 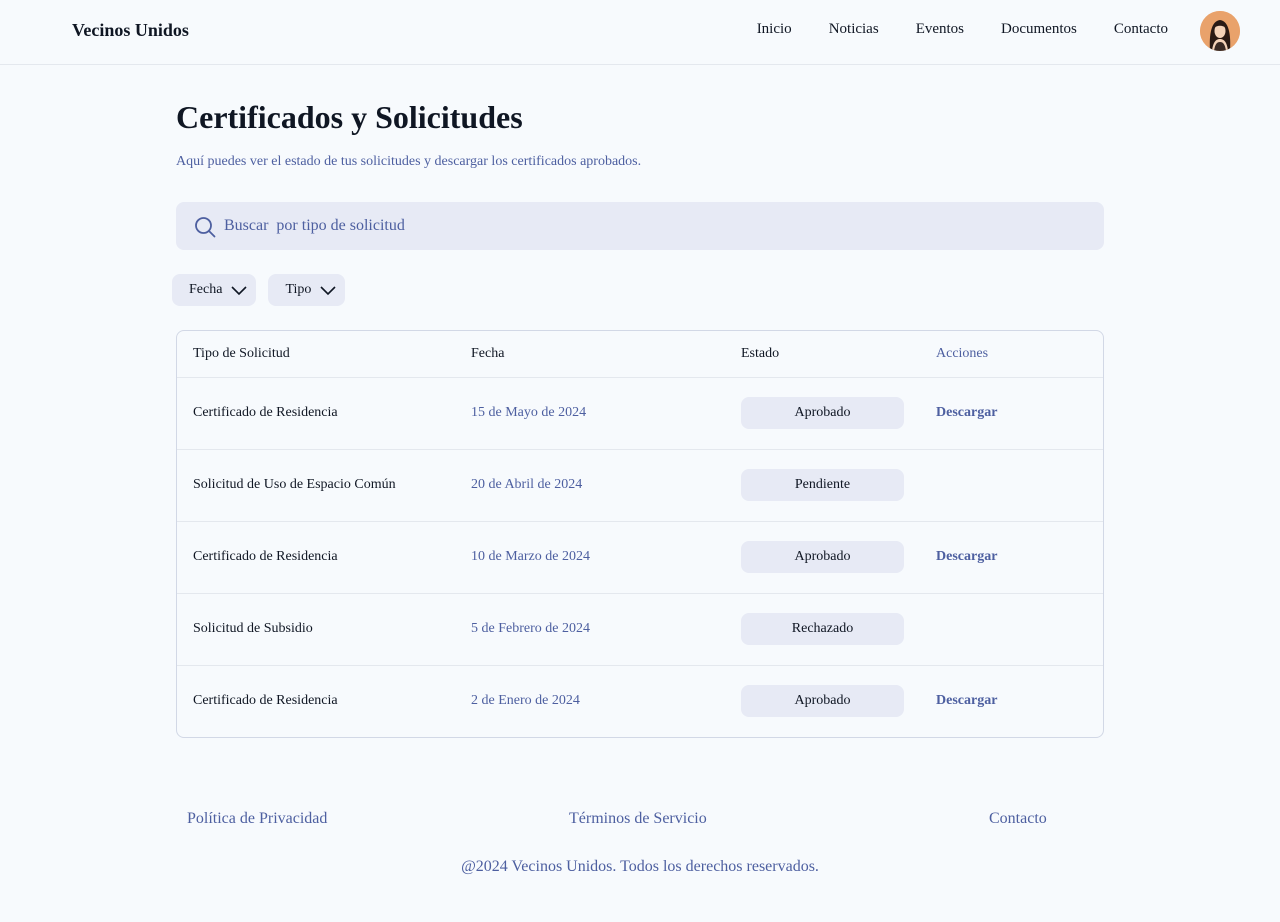 I want to click on search-input, so click(x=654, y=226).